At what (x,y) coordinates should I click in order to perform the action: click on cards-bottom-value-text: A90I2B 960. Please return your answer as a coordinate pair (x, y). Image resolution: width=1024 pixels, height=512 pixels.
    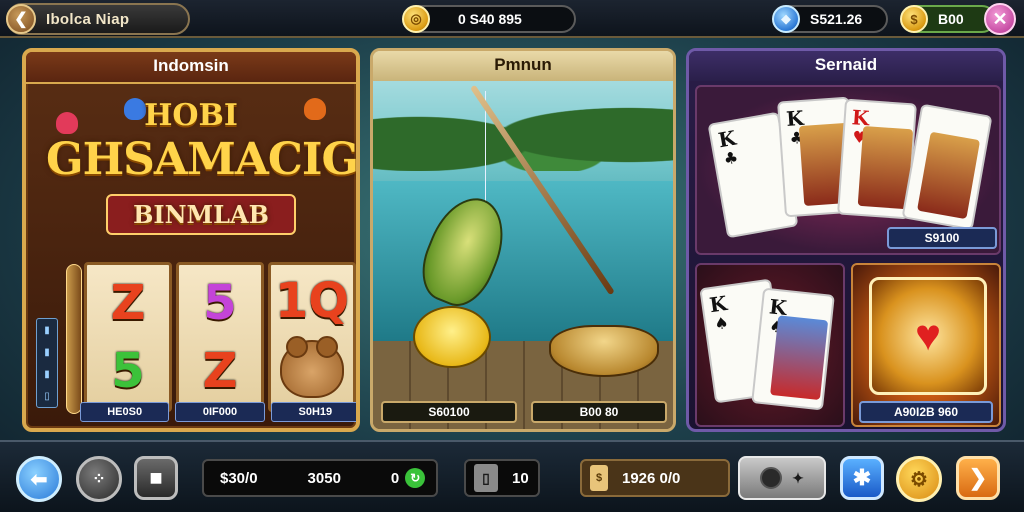
    Looking at the image, I should click on (926, 412).